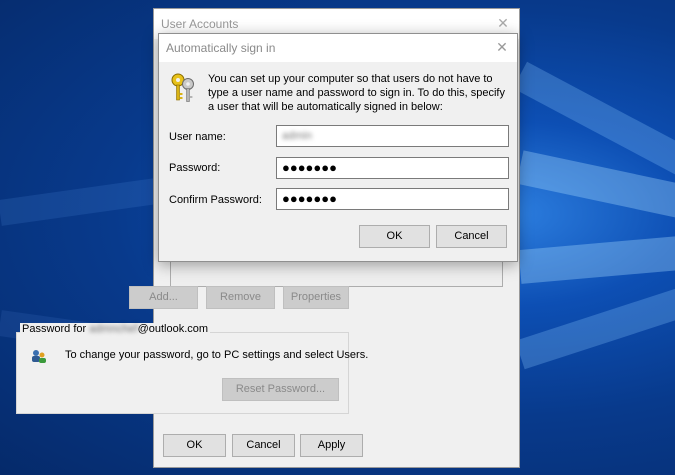  What do you see at coordinates (221, 48) in the screenshot?
I see `dialog-title: Automatically sign in` at bounding box center [221, 48].